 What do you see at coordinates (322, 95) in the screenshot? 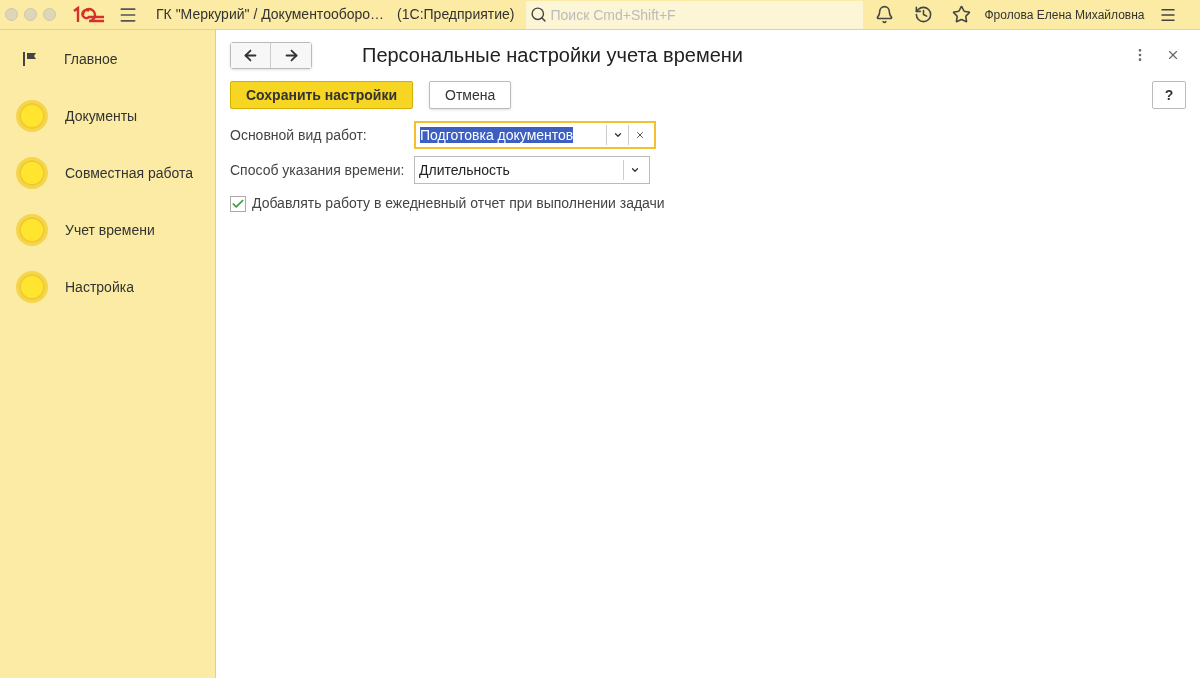
I see `save-button: Сохранить настройки` at bounding box center [322, 95].